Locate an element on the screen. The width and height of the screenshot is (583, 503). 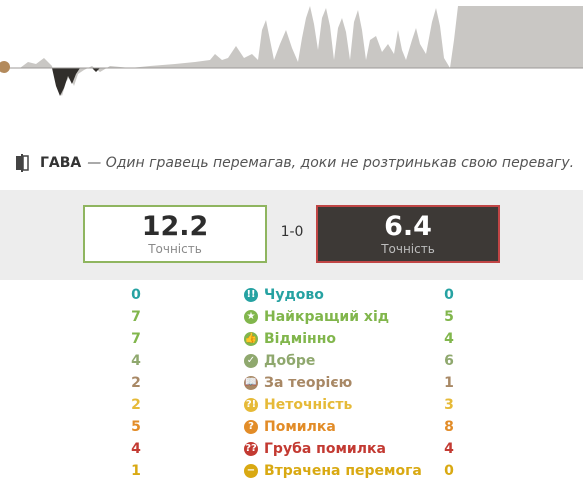
classification-row: 0!! Чудово 0 is located at coordinates (291, 295).